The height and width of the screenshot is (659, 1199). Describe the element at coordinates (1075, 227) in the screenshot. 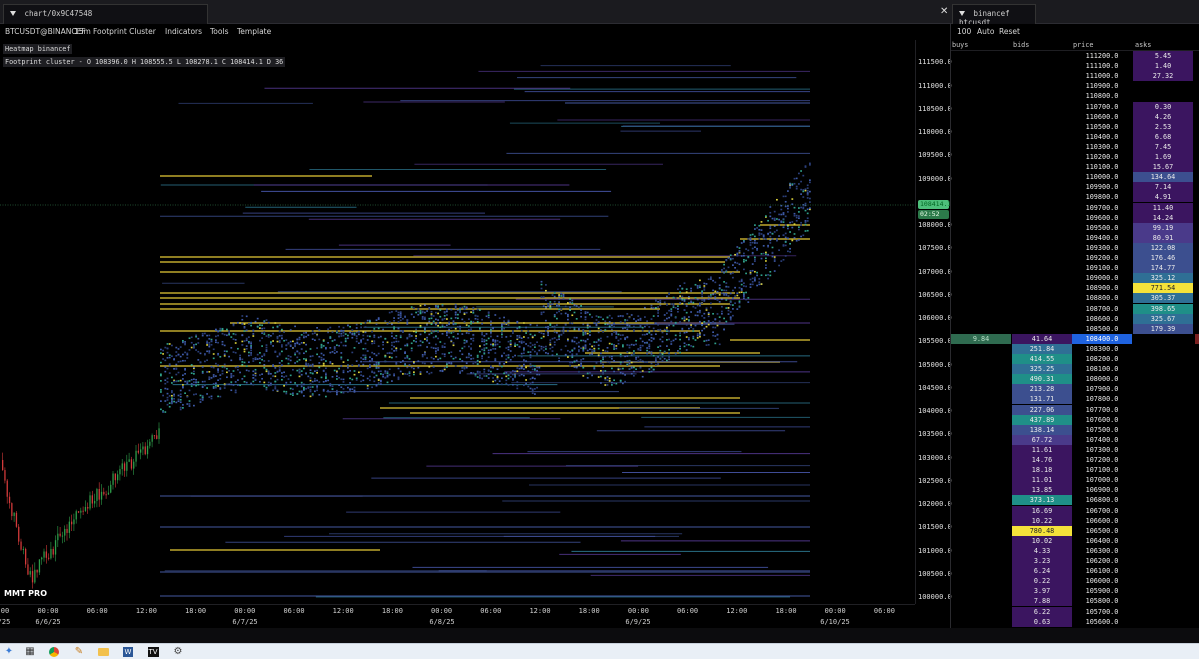

I see `ask-row: 109500.0 99.19` at that location.